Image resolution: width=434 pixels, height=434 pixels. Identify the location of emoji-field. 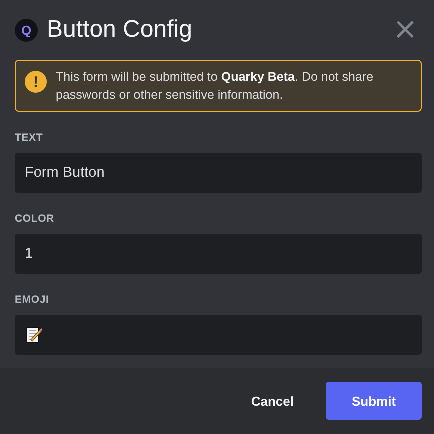
(218, 335).